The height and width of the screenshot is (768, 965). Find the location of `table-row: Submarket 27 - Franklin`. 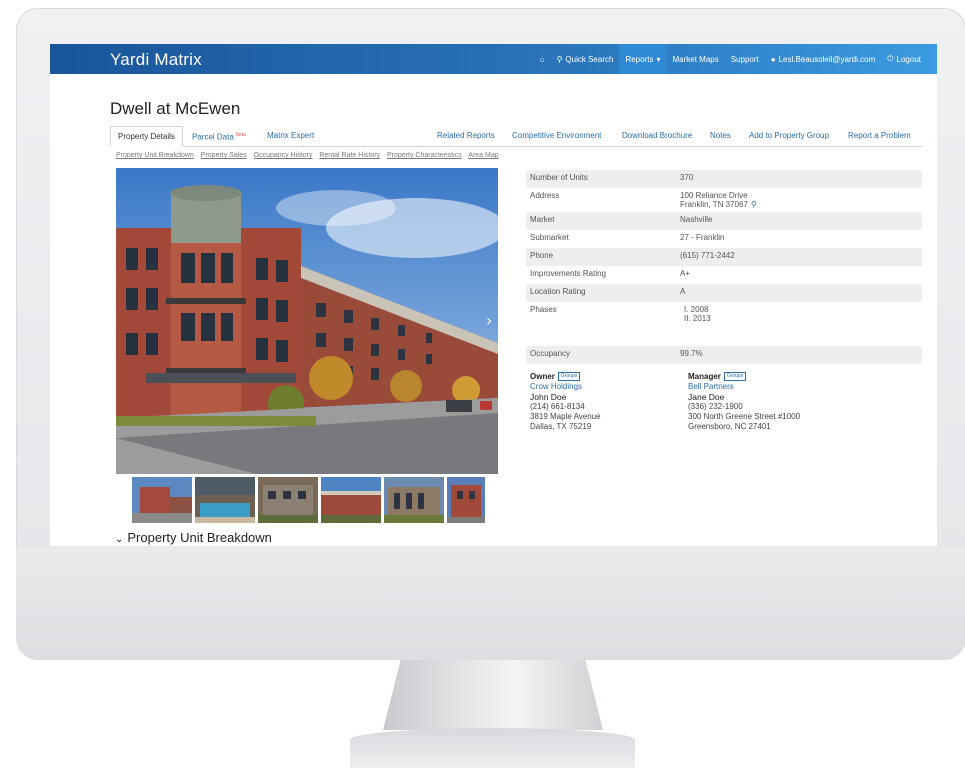

table-row: Submarket 27 - Franklin is located at coordinates (724, 239).